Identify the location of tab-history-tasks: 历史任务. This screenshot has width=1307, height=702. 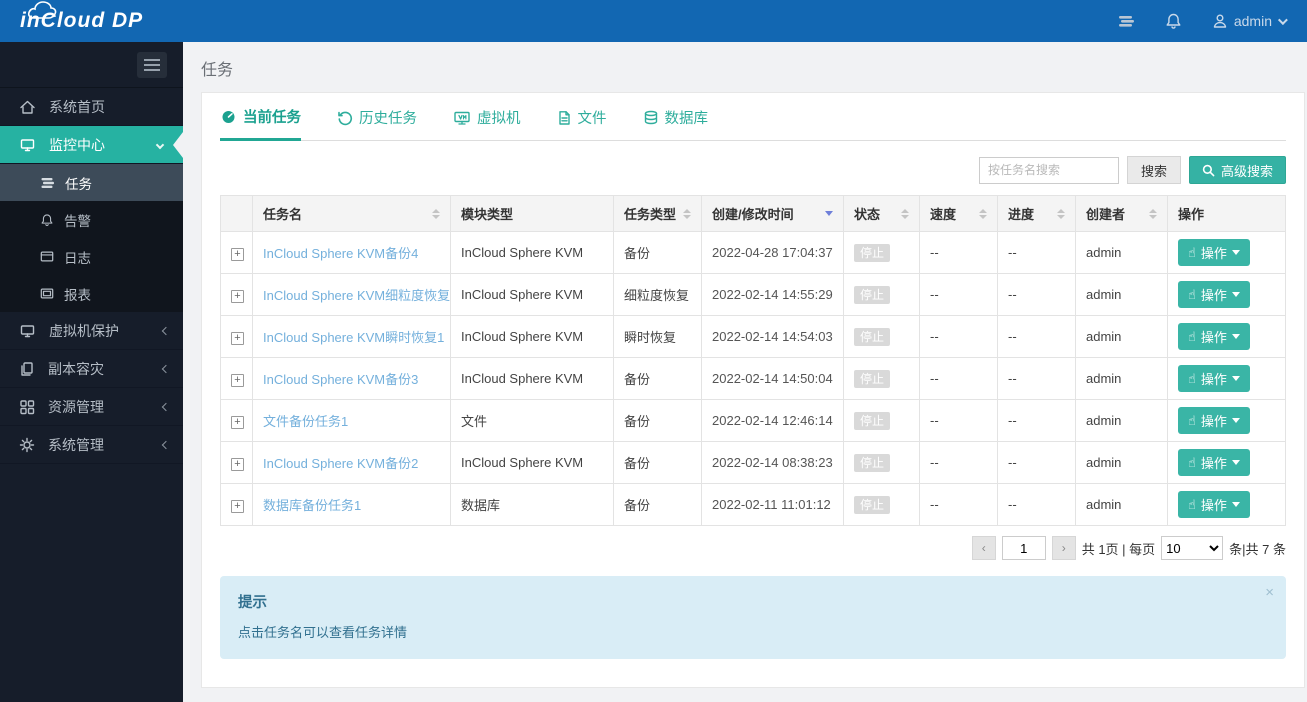
(377, 123).